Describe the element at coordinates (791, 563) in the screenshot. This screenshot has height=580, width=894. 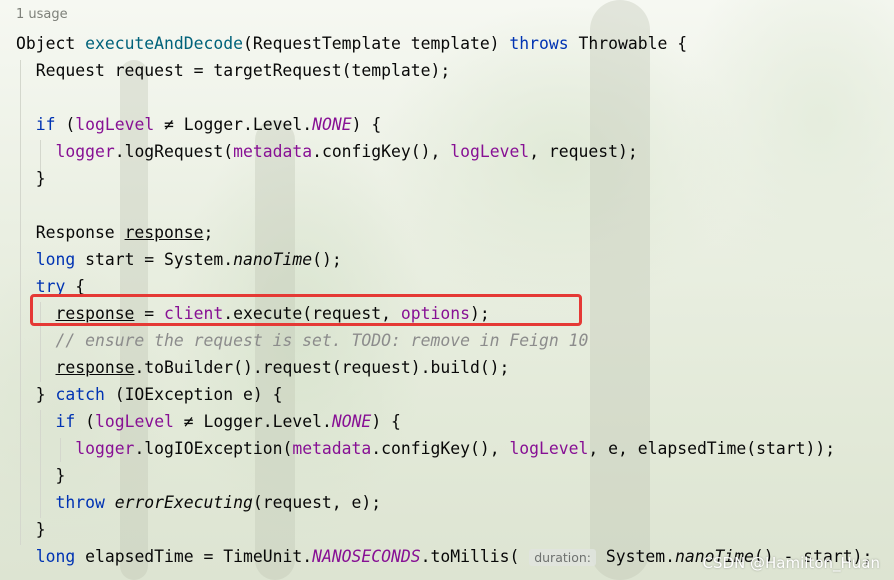
I see `watermark: CSDN @Hamilton_Huan` at that location.